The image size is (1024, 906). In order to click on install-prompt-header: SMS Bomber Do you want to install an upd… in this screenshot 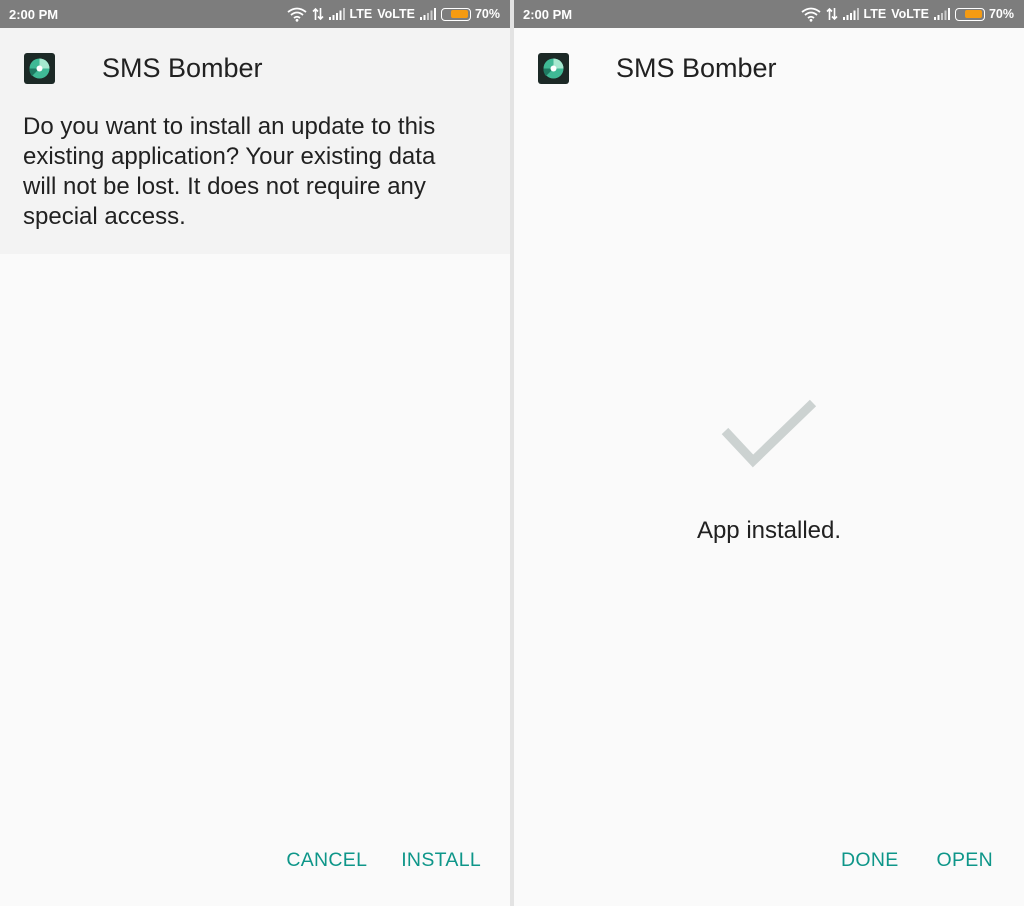, I will do `click(255, 141)`.